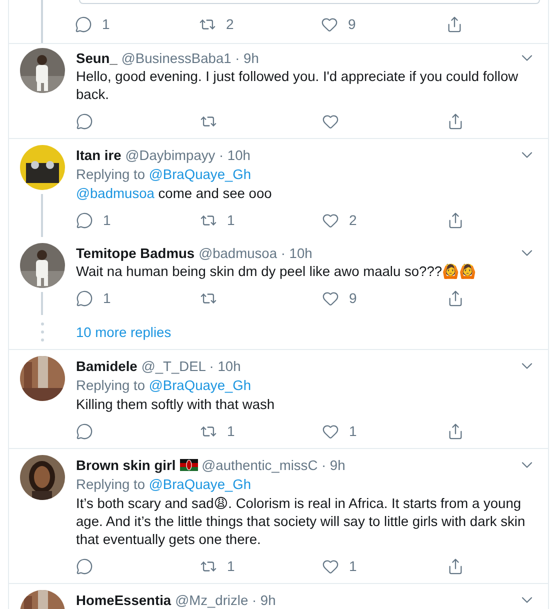  Describe the element at coordinates (42, 332) in the screenshot. I see `dotted-line-icon` at that location.